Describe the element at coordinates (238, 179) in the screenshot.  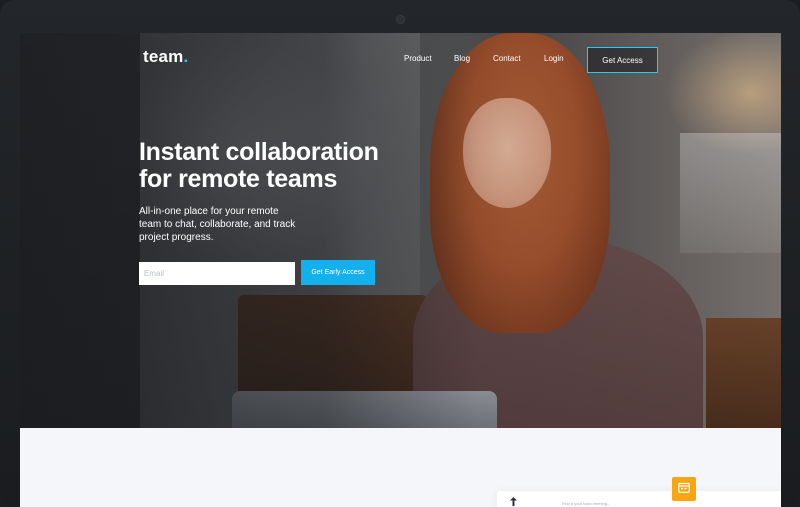
I see `headline-line-2: for remote teams` at that location.